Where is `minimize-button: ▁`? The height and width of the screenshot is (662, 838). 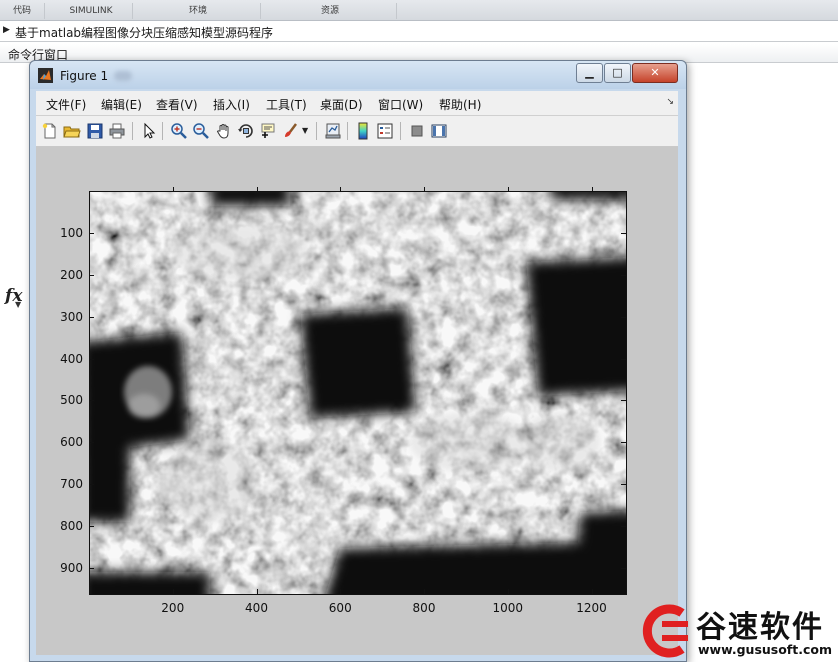
minimize-button: ▁ is located at coordinates (589, 73).